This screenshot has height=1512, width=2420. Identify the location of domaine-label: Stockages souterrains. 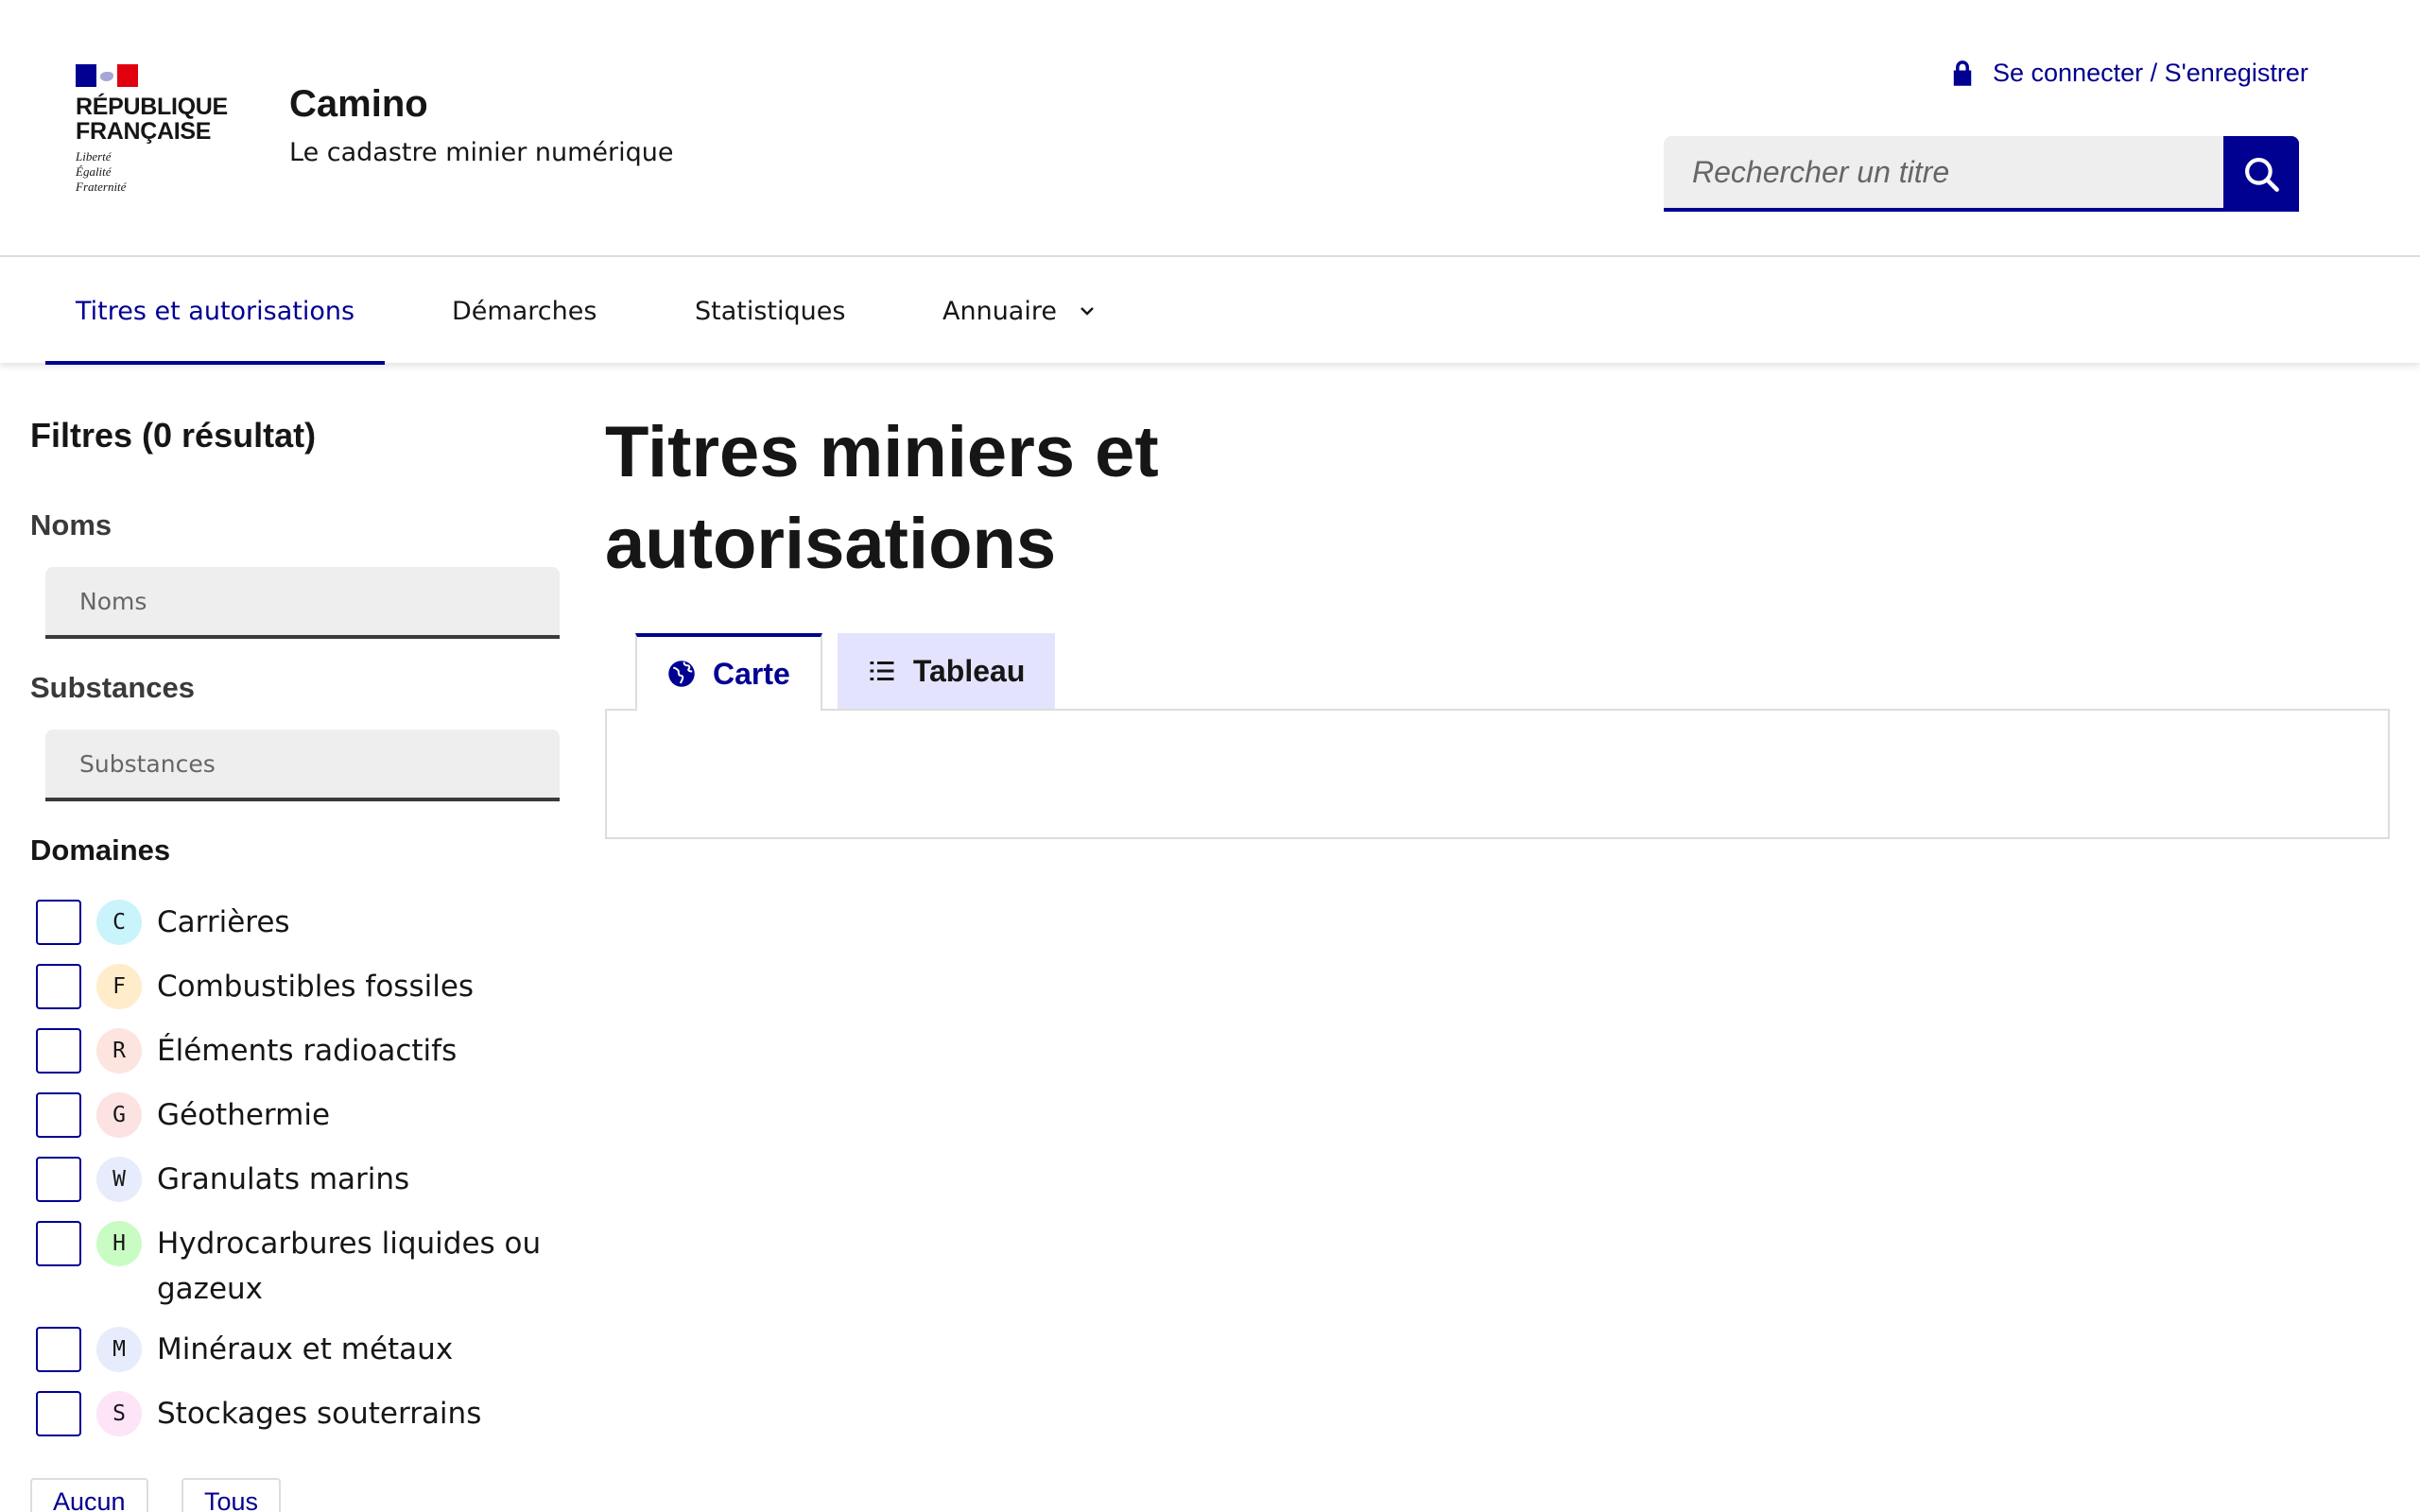
(319, 1414).